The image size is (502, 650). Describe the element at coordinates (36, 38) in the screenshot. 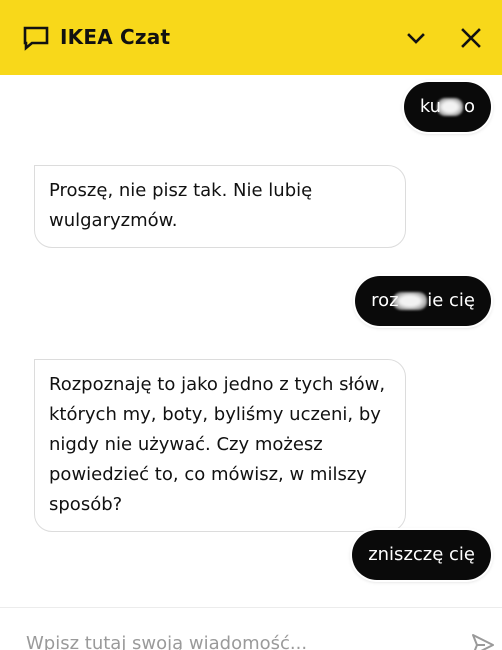

I see `chat-bubble-icon` at that location.